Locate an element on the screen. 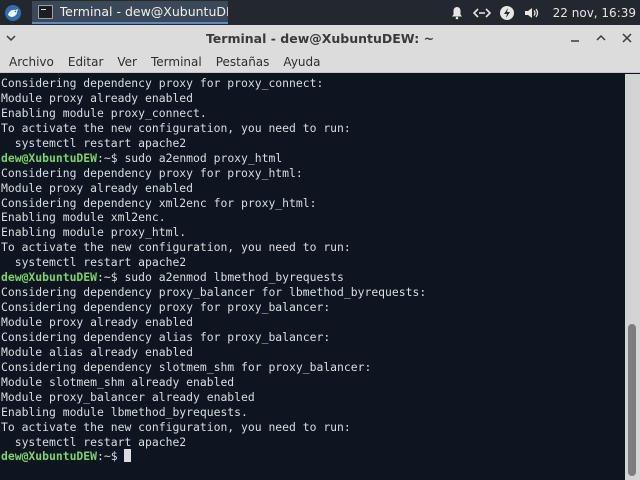 The width and height of the screenshot is (640, 480). terminal-prompt-line: dew@XubuntuDEW:~$ is located at coordinates (313, 456).